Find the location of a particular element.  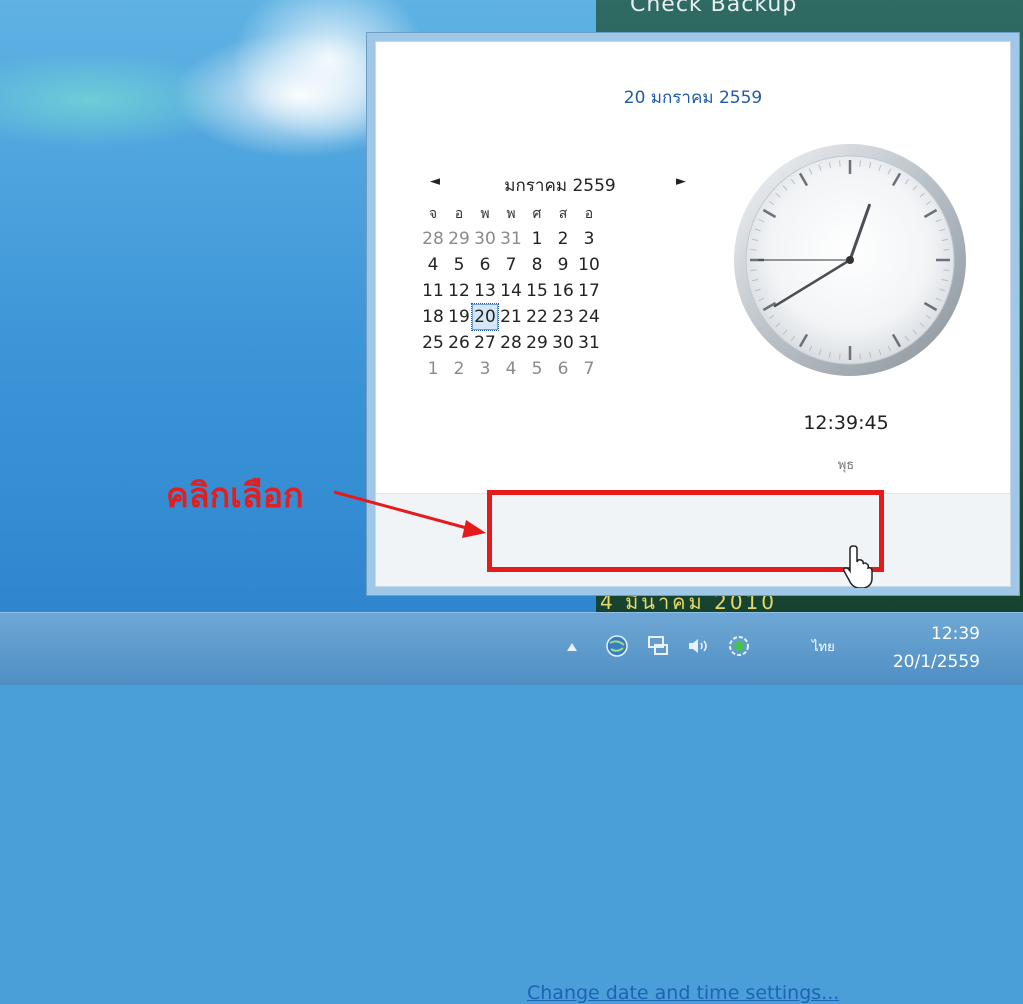

calendar-nav: ◄ มกราคม 2559 ► is located at coordinates (560, 187).